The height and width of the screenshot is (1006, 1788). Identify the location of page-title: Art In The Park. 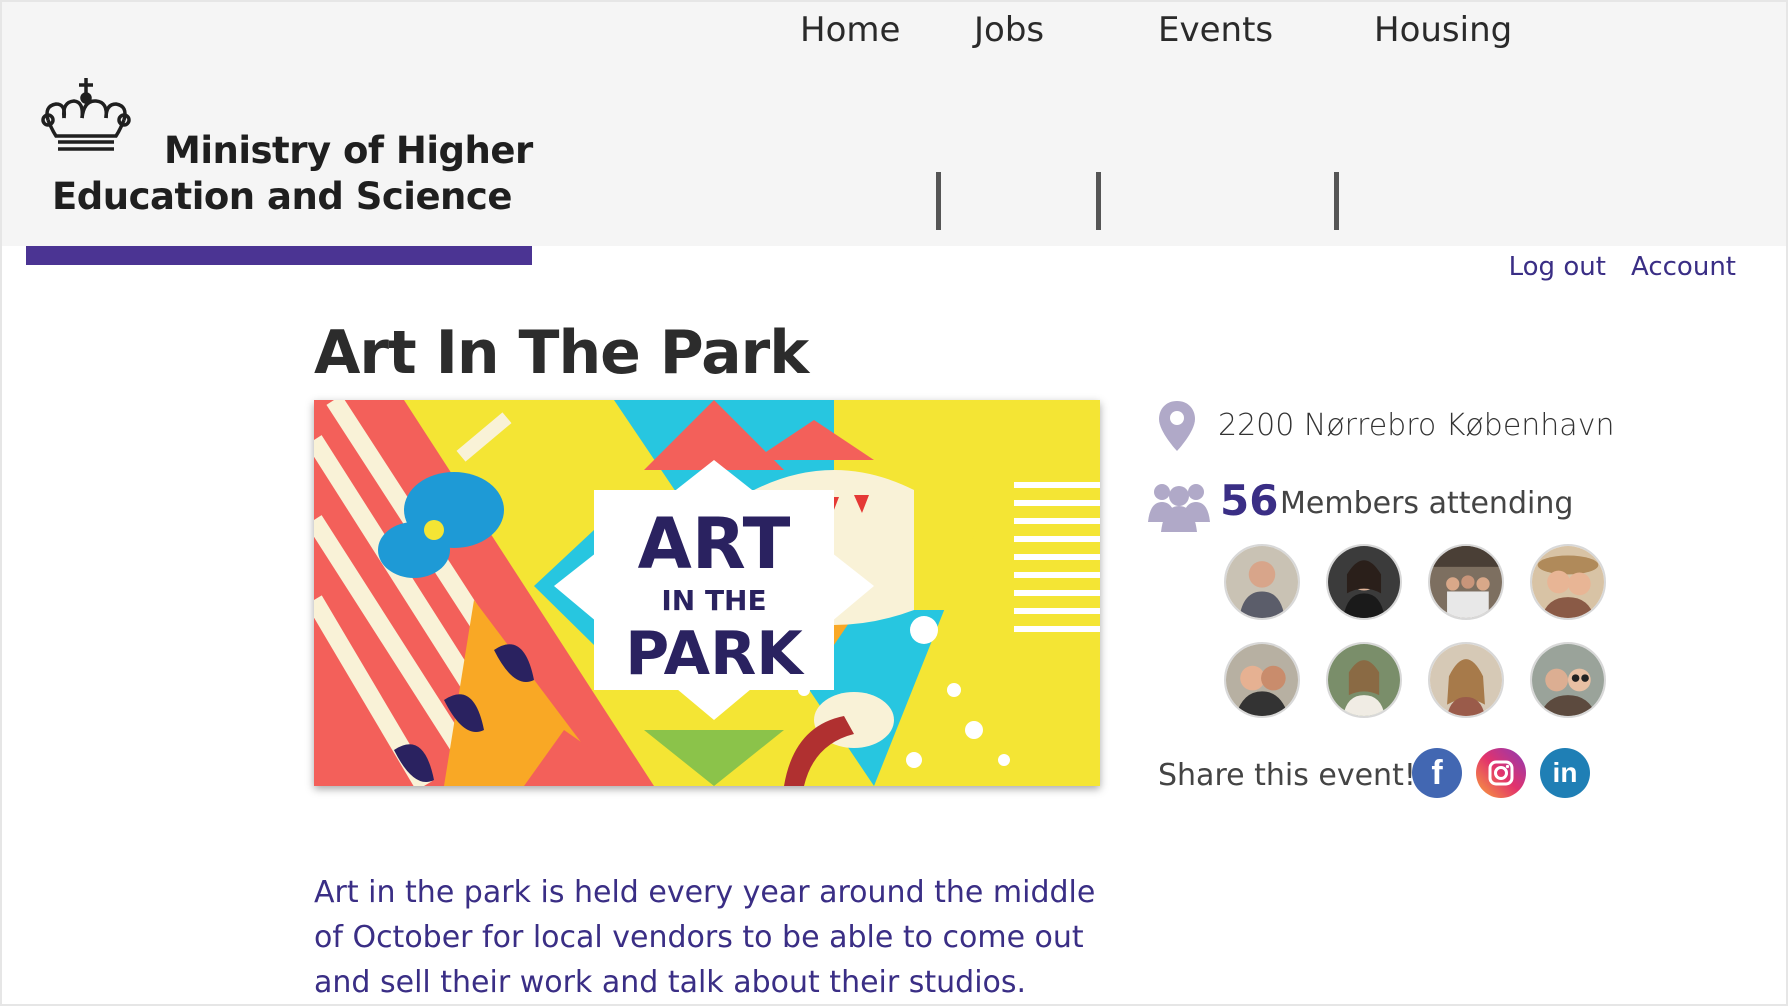
(561, 353).